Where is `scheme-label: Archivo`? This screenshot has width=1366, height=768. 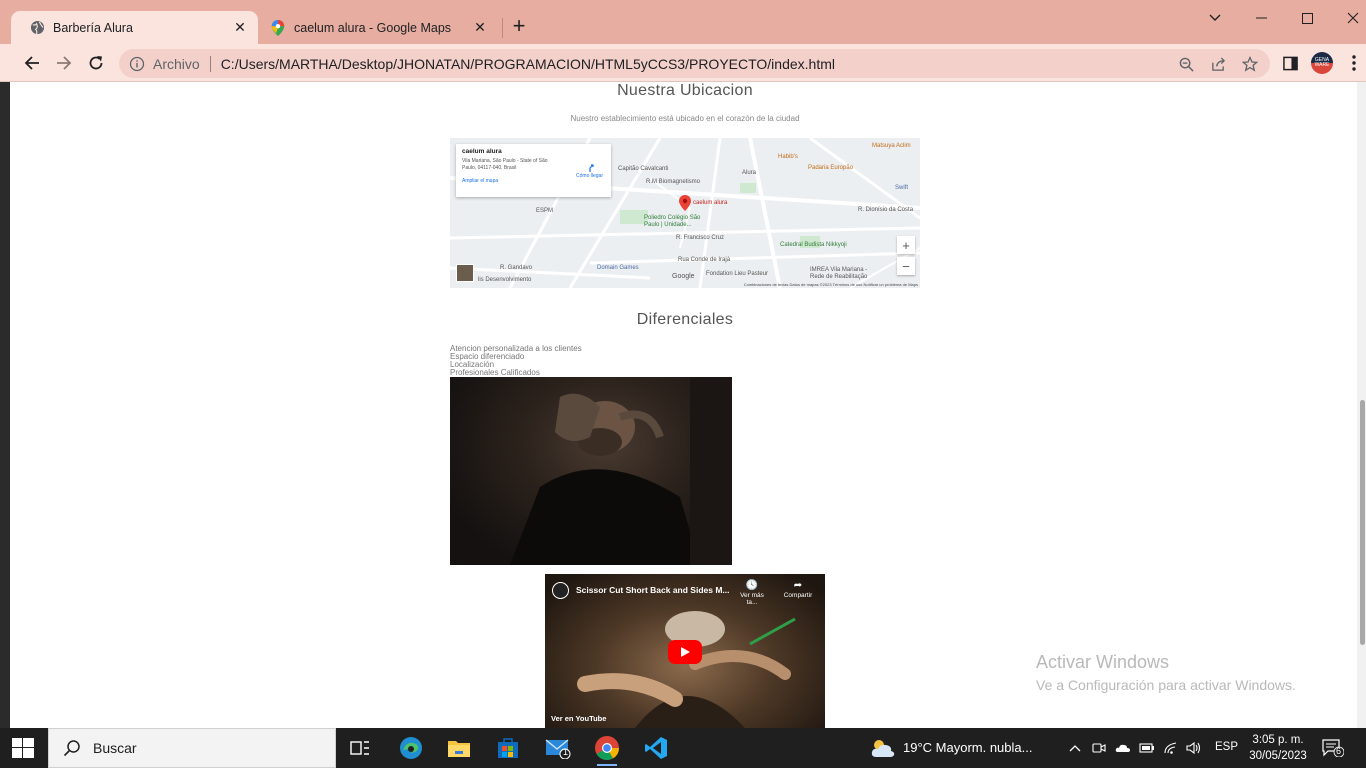 scheme-label: Archivo is located at coordinates (176, 63).